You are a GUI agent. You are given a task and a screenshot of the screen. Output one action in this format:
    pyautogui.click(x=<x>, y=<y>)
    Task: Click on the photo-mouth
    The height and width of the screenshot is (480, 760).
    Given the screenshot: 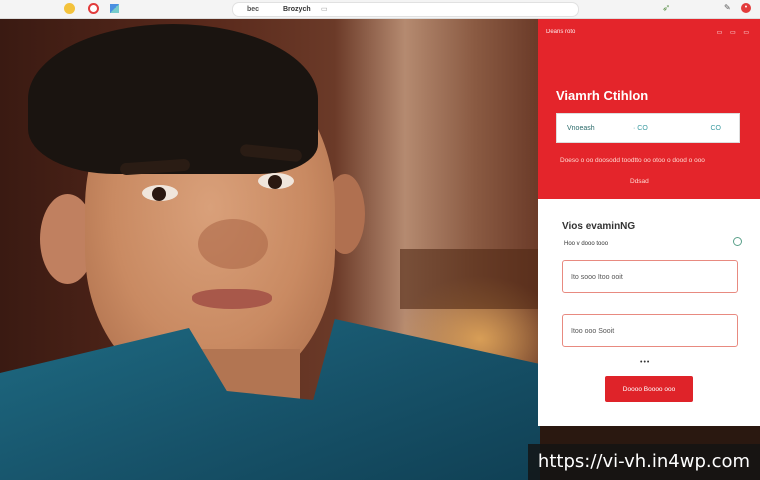 What is the action you would take?
    pyautogui.click(x=232, y=299)
    